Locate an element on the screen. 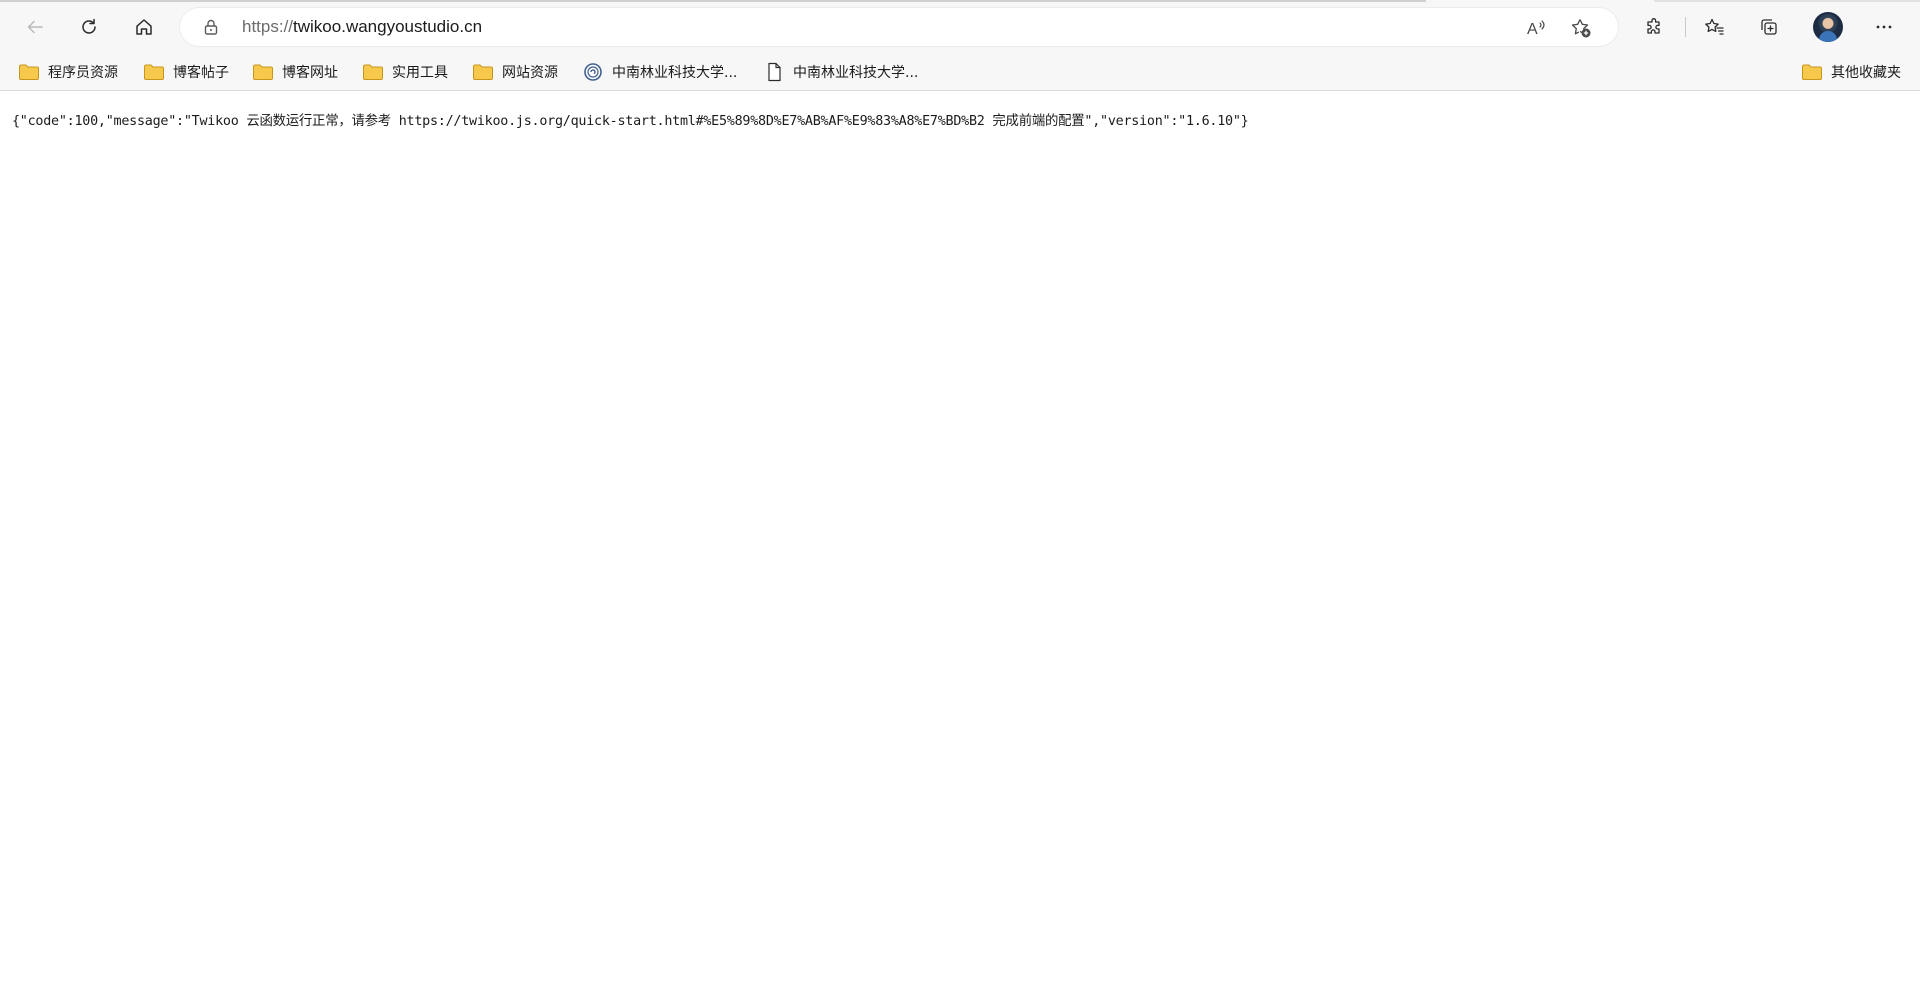 The image size is (1920, 982). back-button is located at coordinates (35, 27).